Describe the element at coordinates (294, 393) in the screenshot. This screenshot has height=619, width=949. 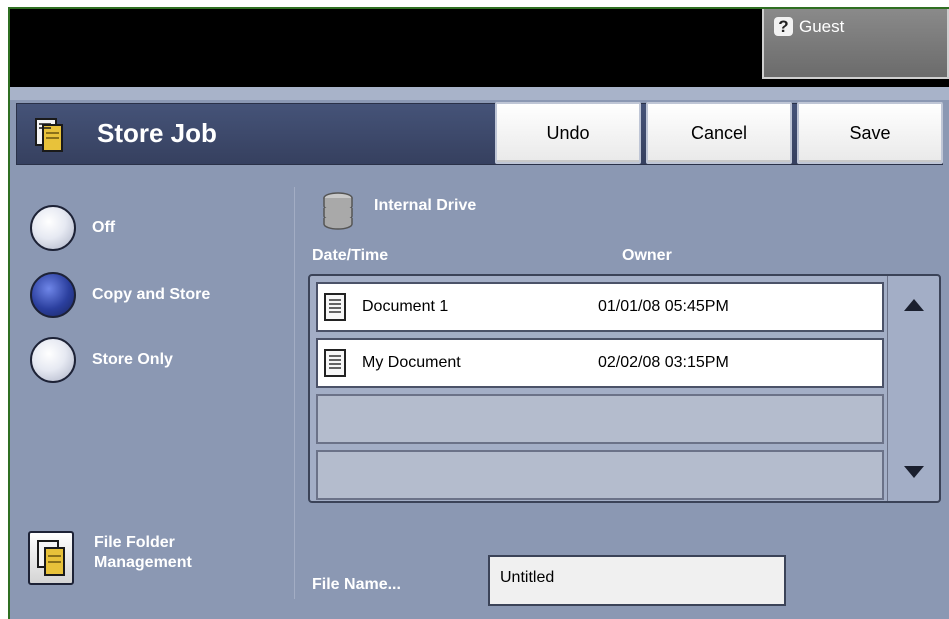
I see `vertical-divider` at that location.